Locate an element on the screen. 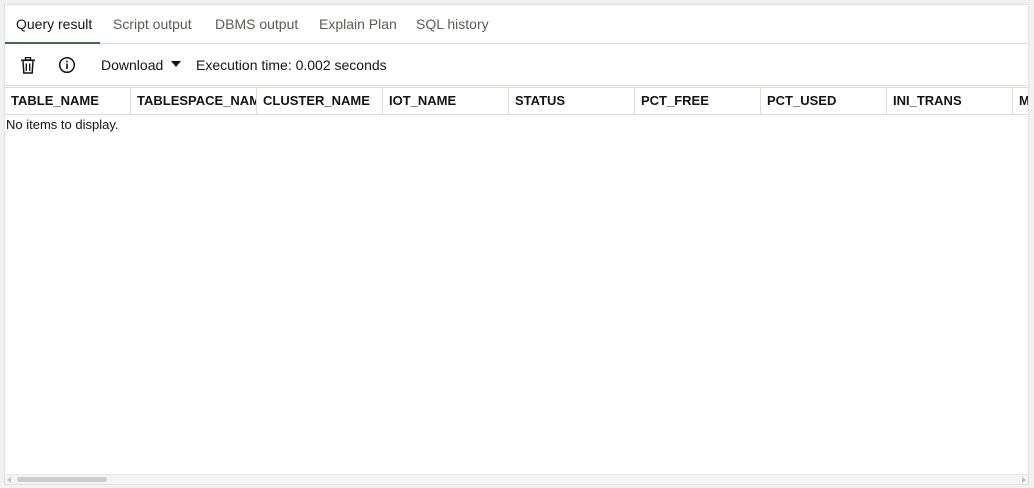  execution-time: Execution time: 0.002 seconds is located at coordinates (291, 65).